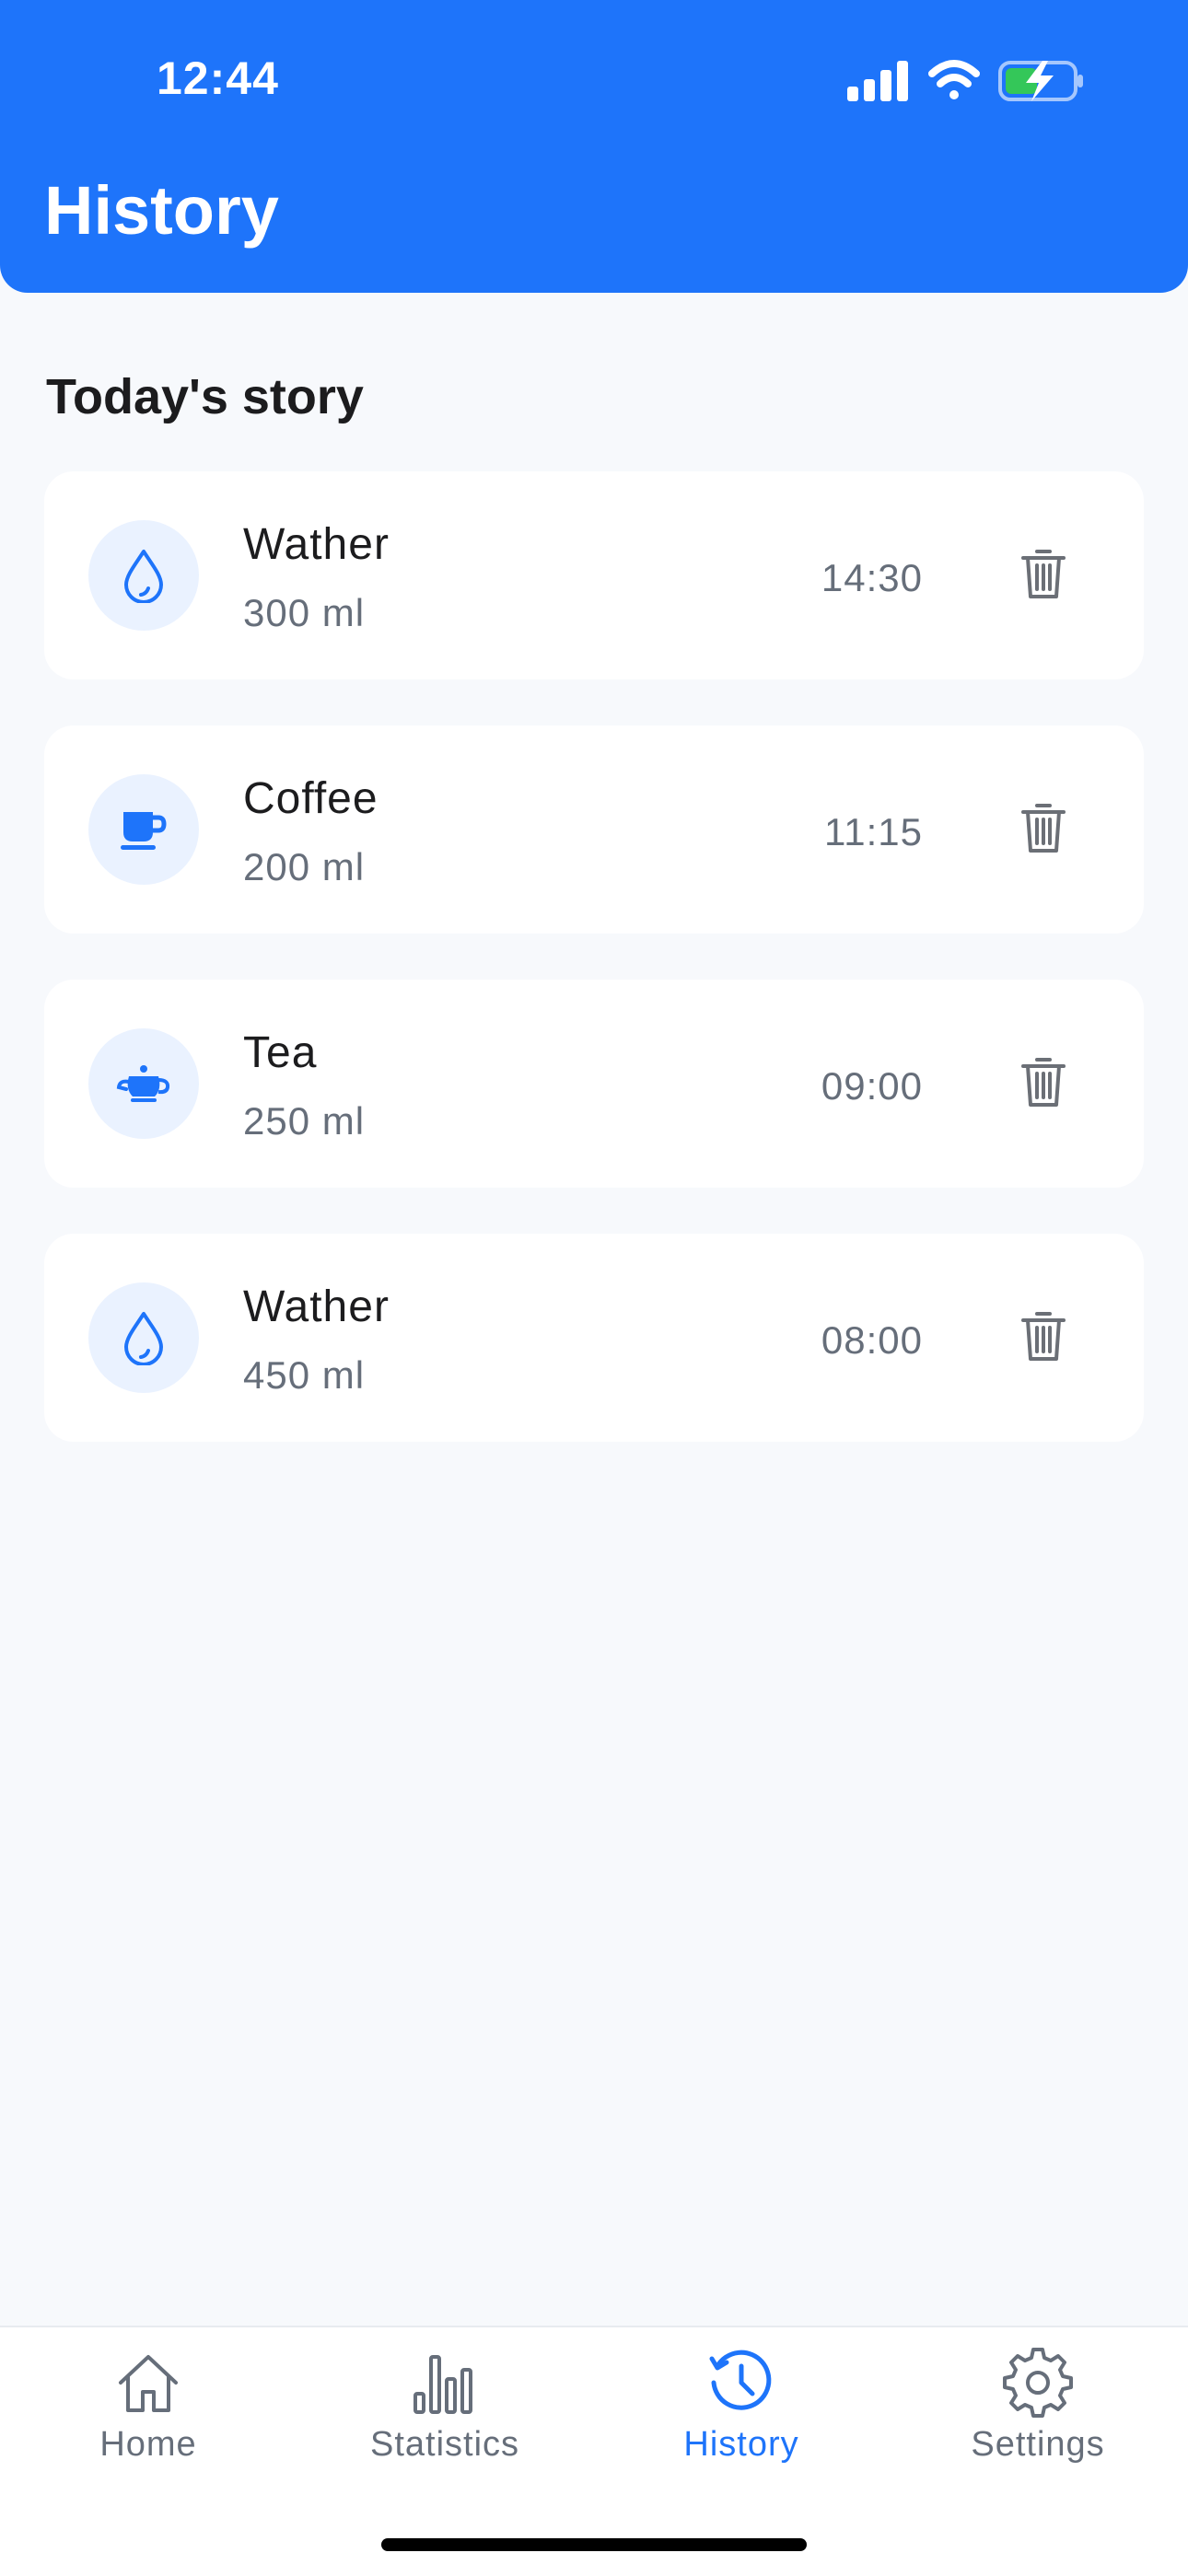 This screenshot has height=2576, width=1188. I want to click on history-clock-icon, so click(740, 2380).